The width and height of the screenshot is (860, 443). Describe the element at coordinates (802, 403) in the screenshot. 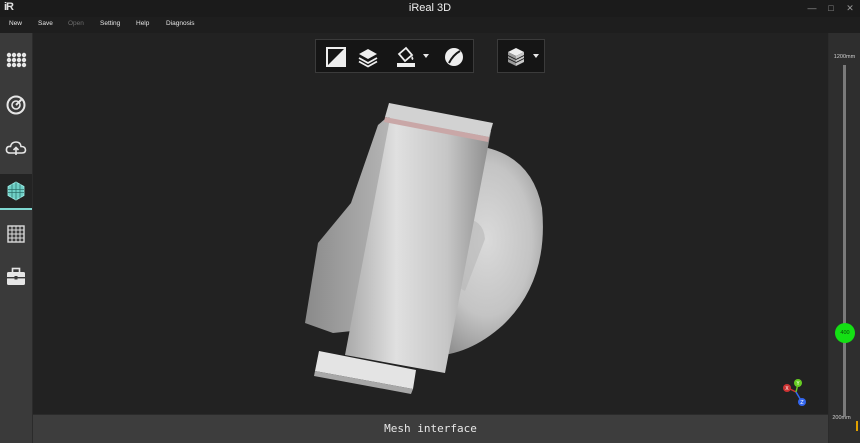

I see `axis-z-label: Z` at that location.